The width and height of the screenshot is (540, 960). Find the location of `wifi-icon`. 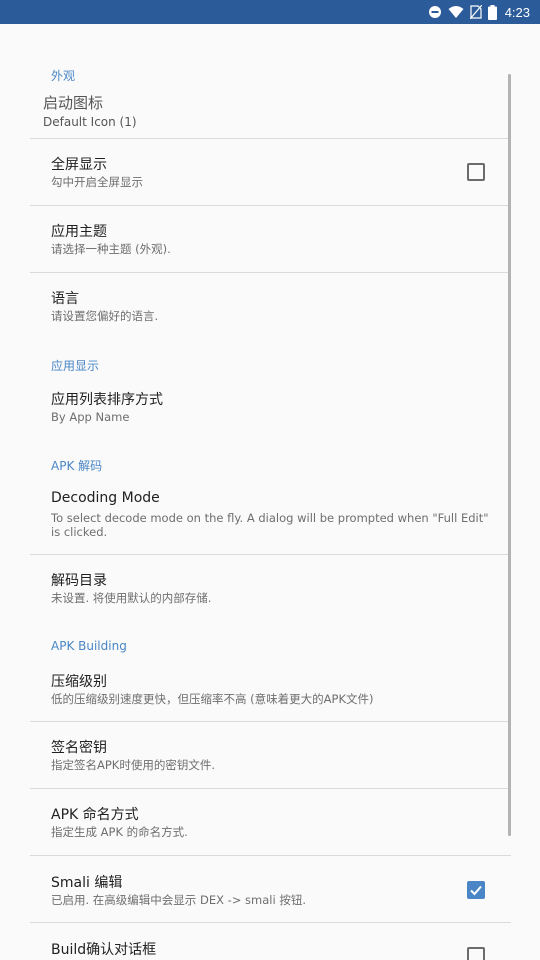

wifi-icon is located at coordinates (456, 12).